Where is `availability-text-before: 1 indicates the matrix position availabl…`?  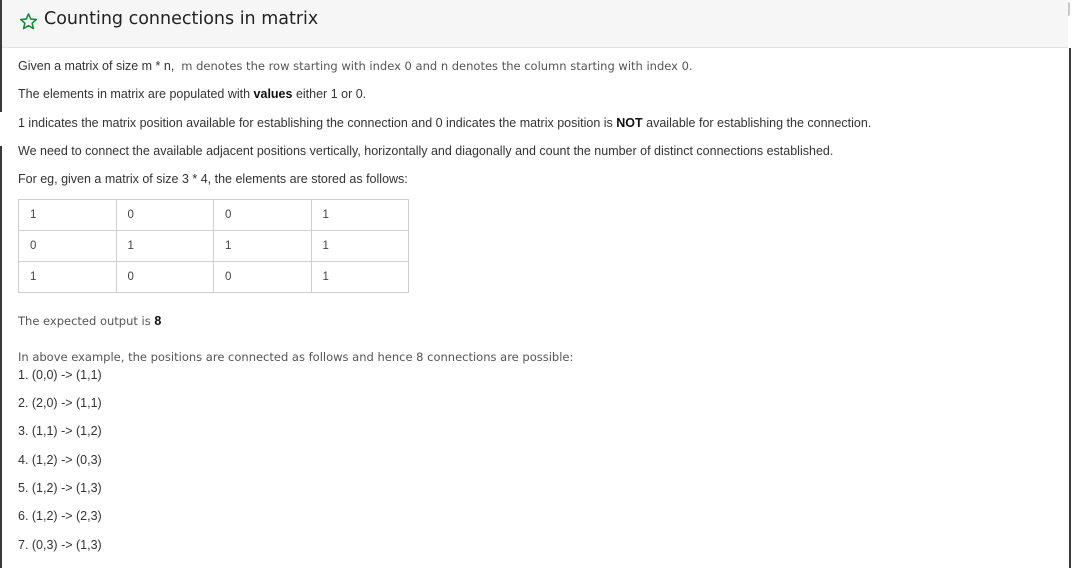 availability-text-before: 1 indicates the matrix position availabl… is located at coordinates (315, 123).